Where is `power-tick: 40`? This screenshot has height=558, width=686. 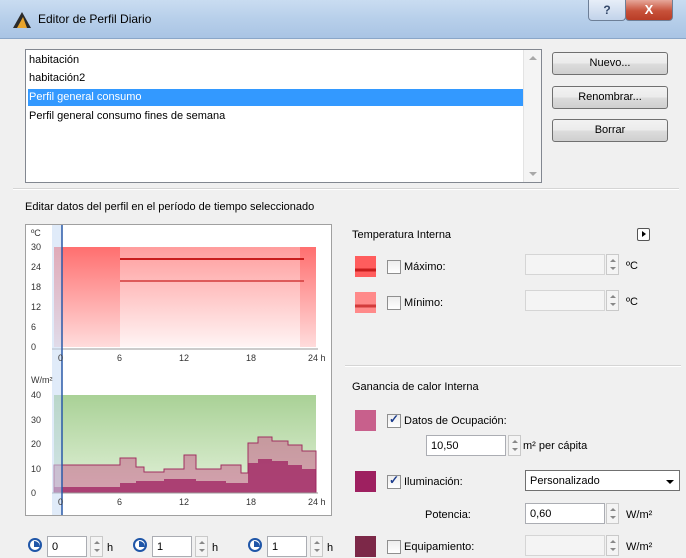 power-tick: 40 is located at coordinates (36, 395).